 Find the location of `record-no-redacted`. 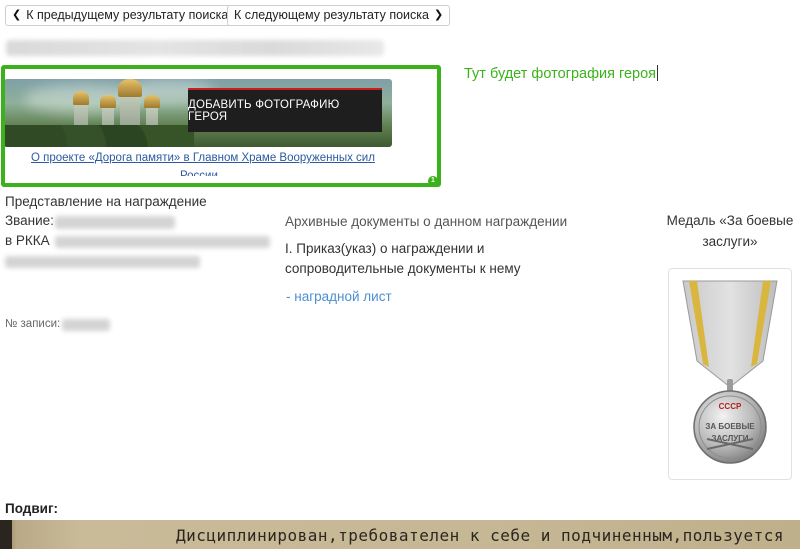

record-no-redacted is located at coordinates (86, 325).